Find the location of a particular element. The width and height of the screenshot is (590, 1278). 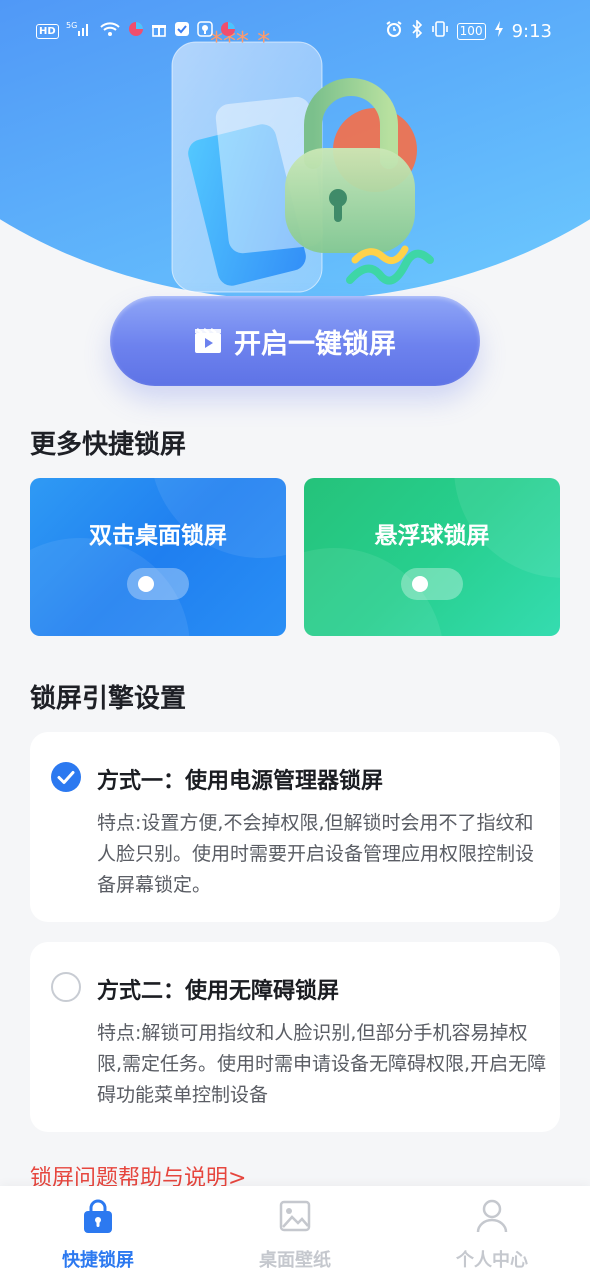

tab-profile: 个人中心 is located at coordinates (492, 1232).